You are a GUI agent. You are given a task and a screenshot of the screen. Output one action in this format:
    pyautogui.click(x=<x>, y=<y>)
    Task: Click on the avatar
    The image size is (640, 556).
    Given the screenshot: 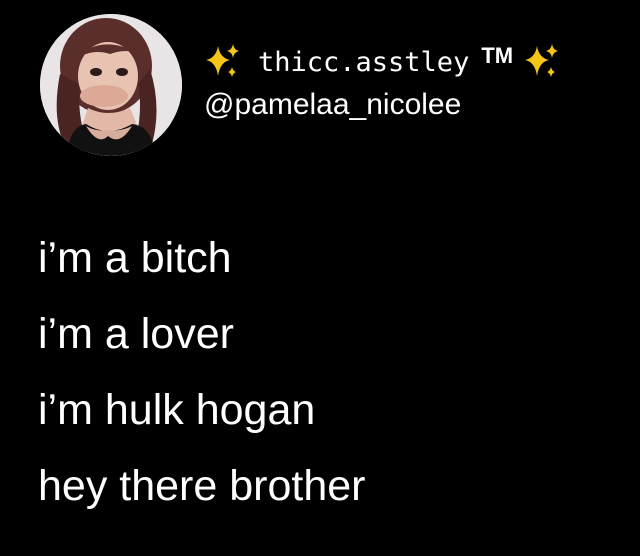 What is the action you would take?
    pyautogui.click(x=111, y=85)
    